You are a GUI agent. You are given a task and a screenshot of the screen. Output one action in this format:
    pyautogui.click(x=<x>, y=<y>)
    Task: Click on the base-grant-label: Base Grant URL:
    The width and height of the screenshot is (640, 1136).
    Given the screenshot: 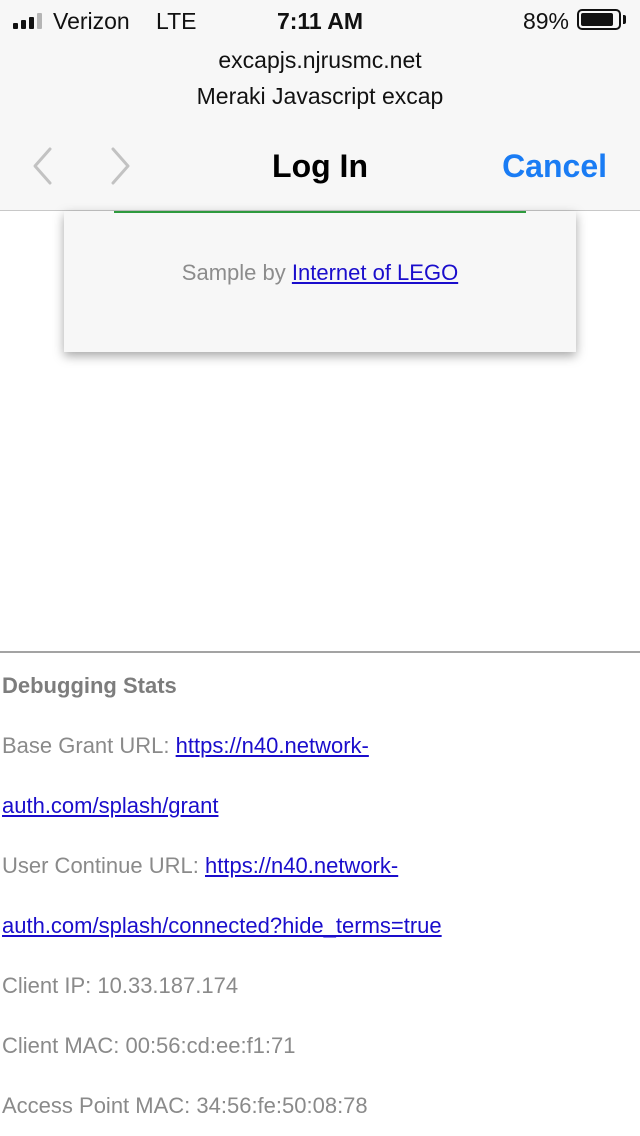 What is the action you would take?
    pyautogui.click(x=86, y=745)
    